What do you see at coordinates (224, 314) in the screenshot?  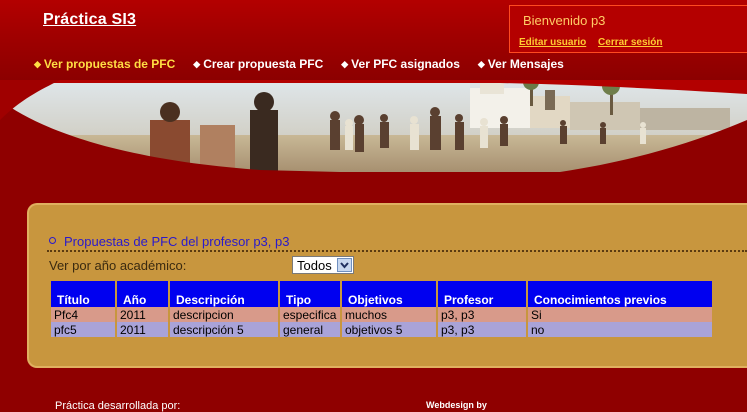 I see `cell-descripcion: descripcion` at bounding box center [224, 314].